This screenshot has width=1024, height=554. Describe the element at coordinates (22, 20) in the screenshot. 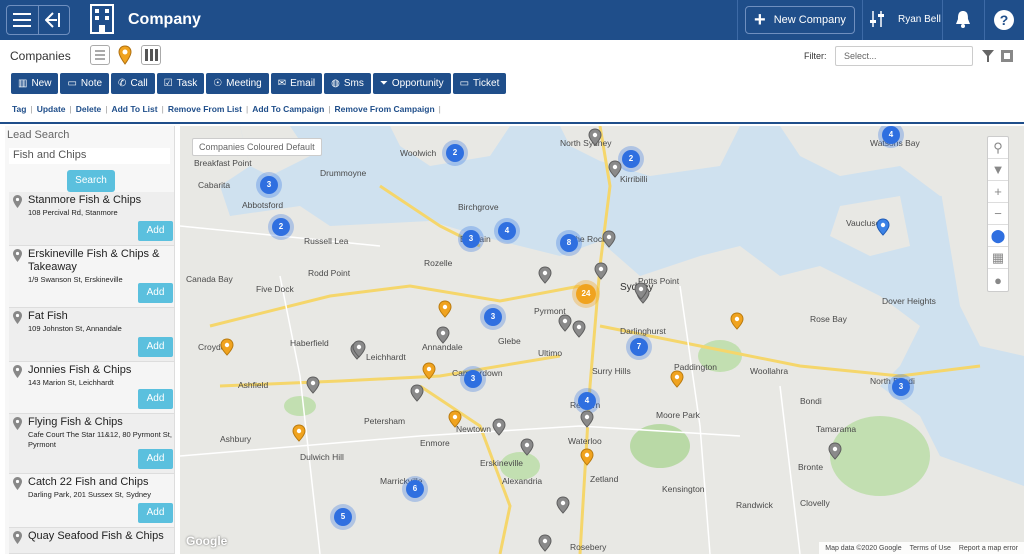

I see `menu-icon` at that location.